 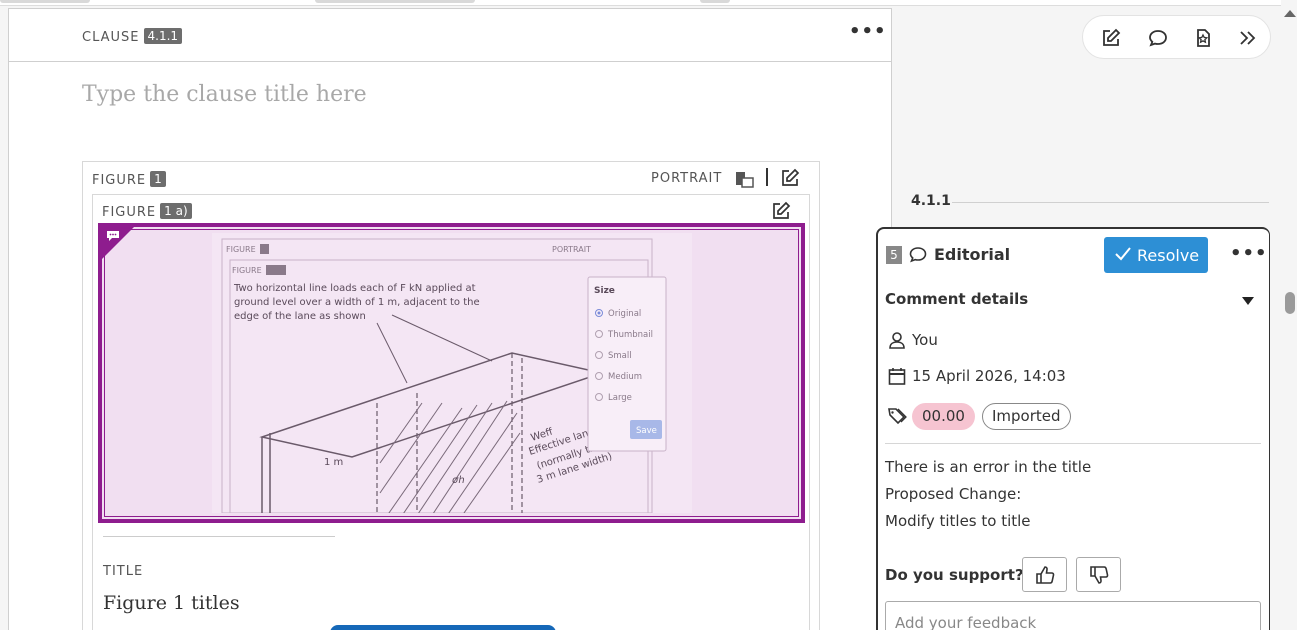 I want to click on svg-text: Large, so click(x=620, y=398).